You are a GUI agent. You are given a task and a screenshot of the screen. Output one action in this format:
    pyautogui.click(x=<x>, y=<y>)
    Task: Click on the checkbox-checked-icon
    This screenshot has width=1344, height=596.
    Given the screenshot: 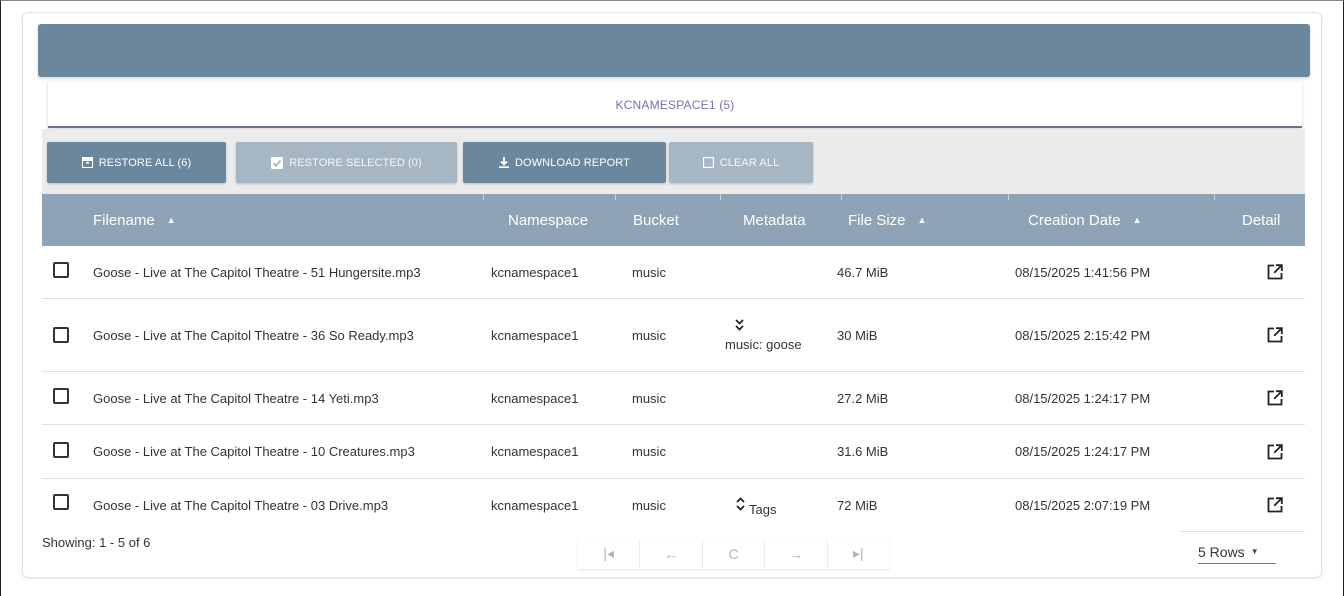 What is the action you would take?
    pyautogui.click(x=277, y=162)
    